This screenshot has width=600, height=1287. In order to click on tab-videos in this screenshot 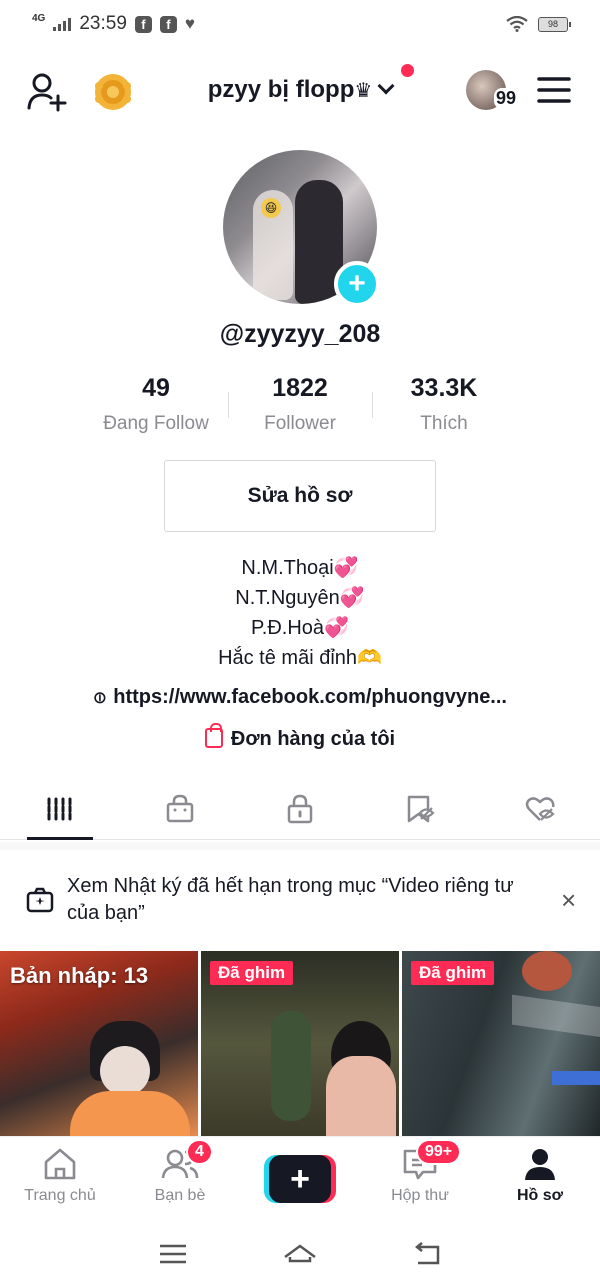, I will do `click(60, 809)`.